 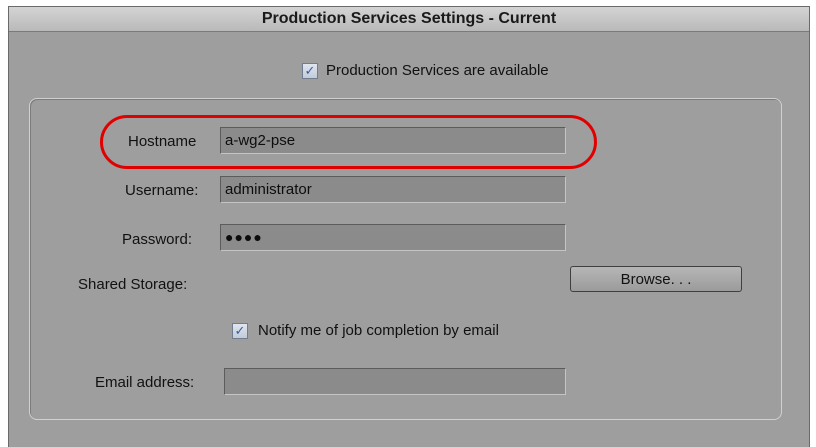 I want to click on availability-label: Production Services are available, so click(x=437, y=70).